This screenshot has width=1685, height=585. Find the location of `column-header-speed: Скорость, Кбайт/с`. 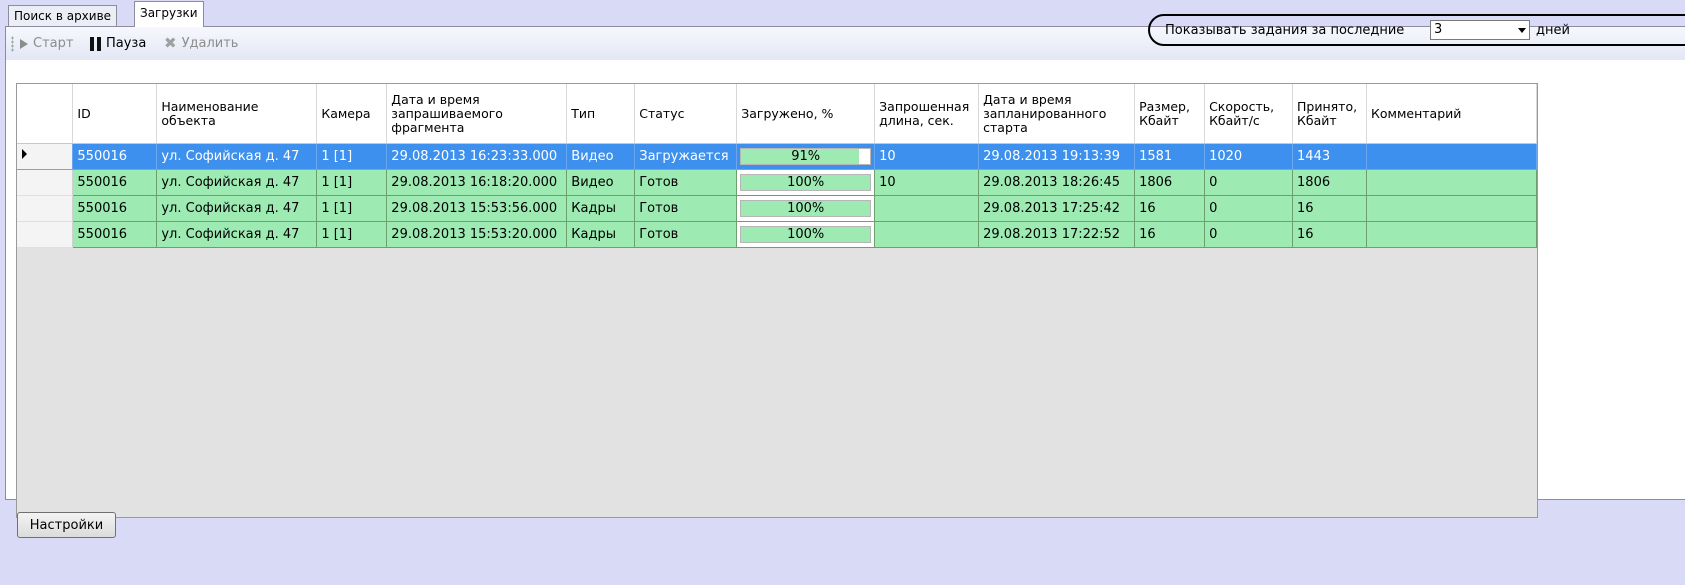

column-header-speed: Скорость, Кбайт/с is located at coordinates (1249, 114).